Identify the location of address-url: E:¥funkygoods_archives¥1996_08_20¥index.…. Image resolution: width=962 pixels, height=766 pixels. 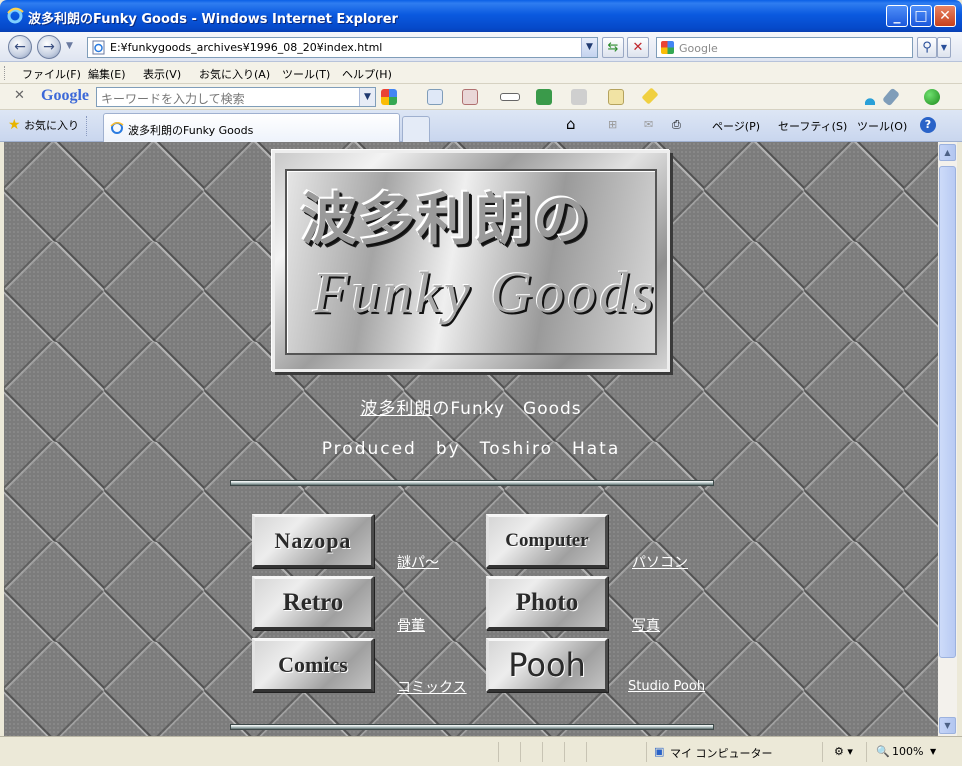
(246, 47).